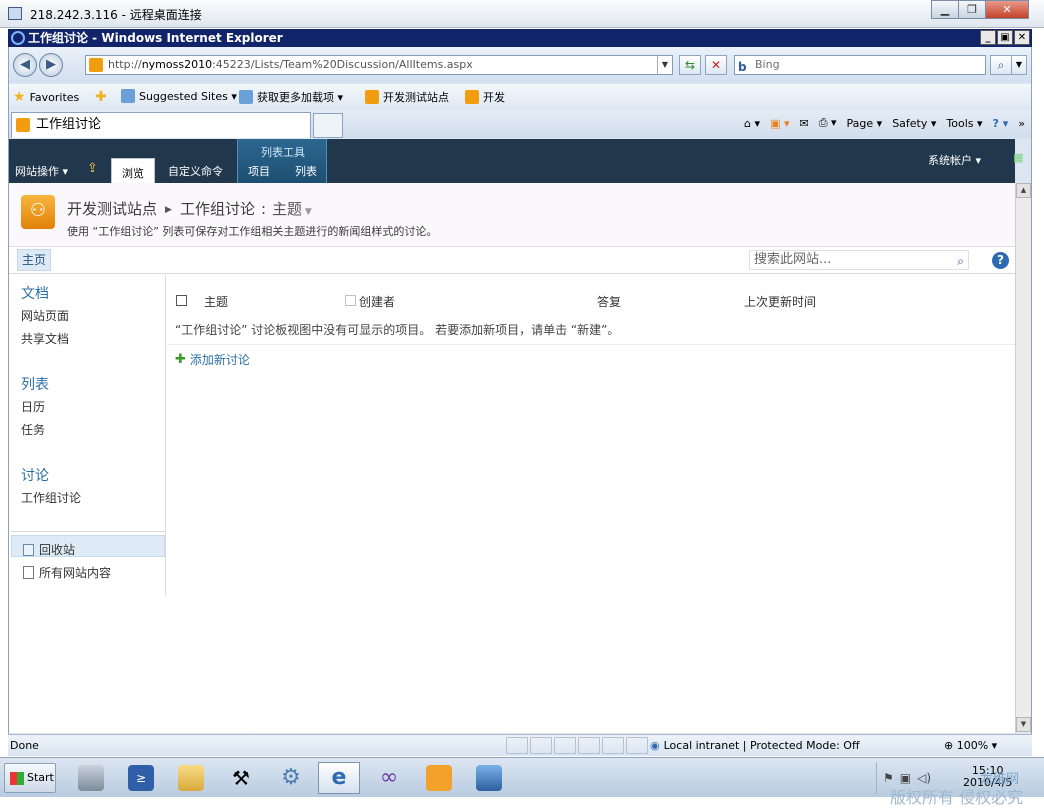 This screenshot has height=810, width=1044. What do you see at coordinates (716, 65) in the screenshot?
I see `stop-button: ✕` at bounding box center [716, 65].